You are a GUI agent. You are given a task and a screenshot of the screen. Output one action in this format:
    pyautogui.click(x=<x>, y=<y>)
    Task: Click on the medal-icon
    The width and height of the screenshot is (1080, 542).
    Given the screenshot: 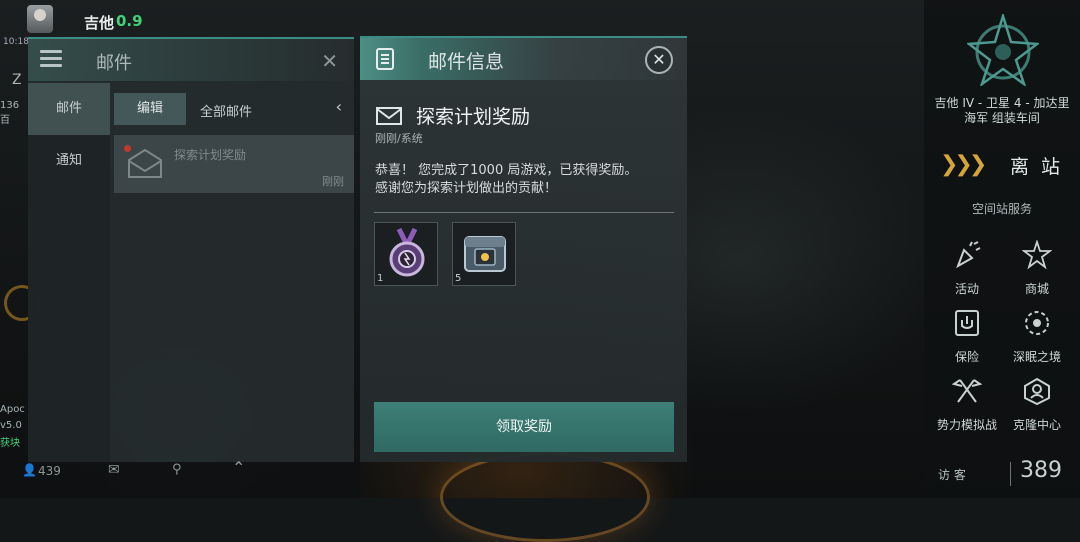 What is the action you would take?
    pyautogui.click(x=407, y=252)
    